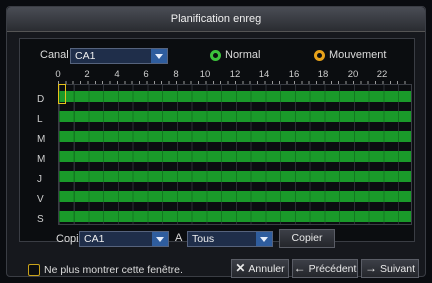 The width and height of the screenshot is (432, 283). What do you see at coordinates (216, 19) in the screenshot?
I see `dialog-title: Planification enreg` at bounding box center [216, 19].